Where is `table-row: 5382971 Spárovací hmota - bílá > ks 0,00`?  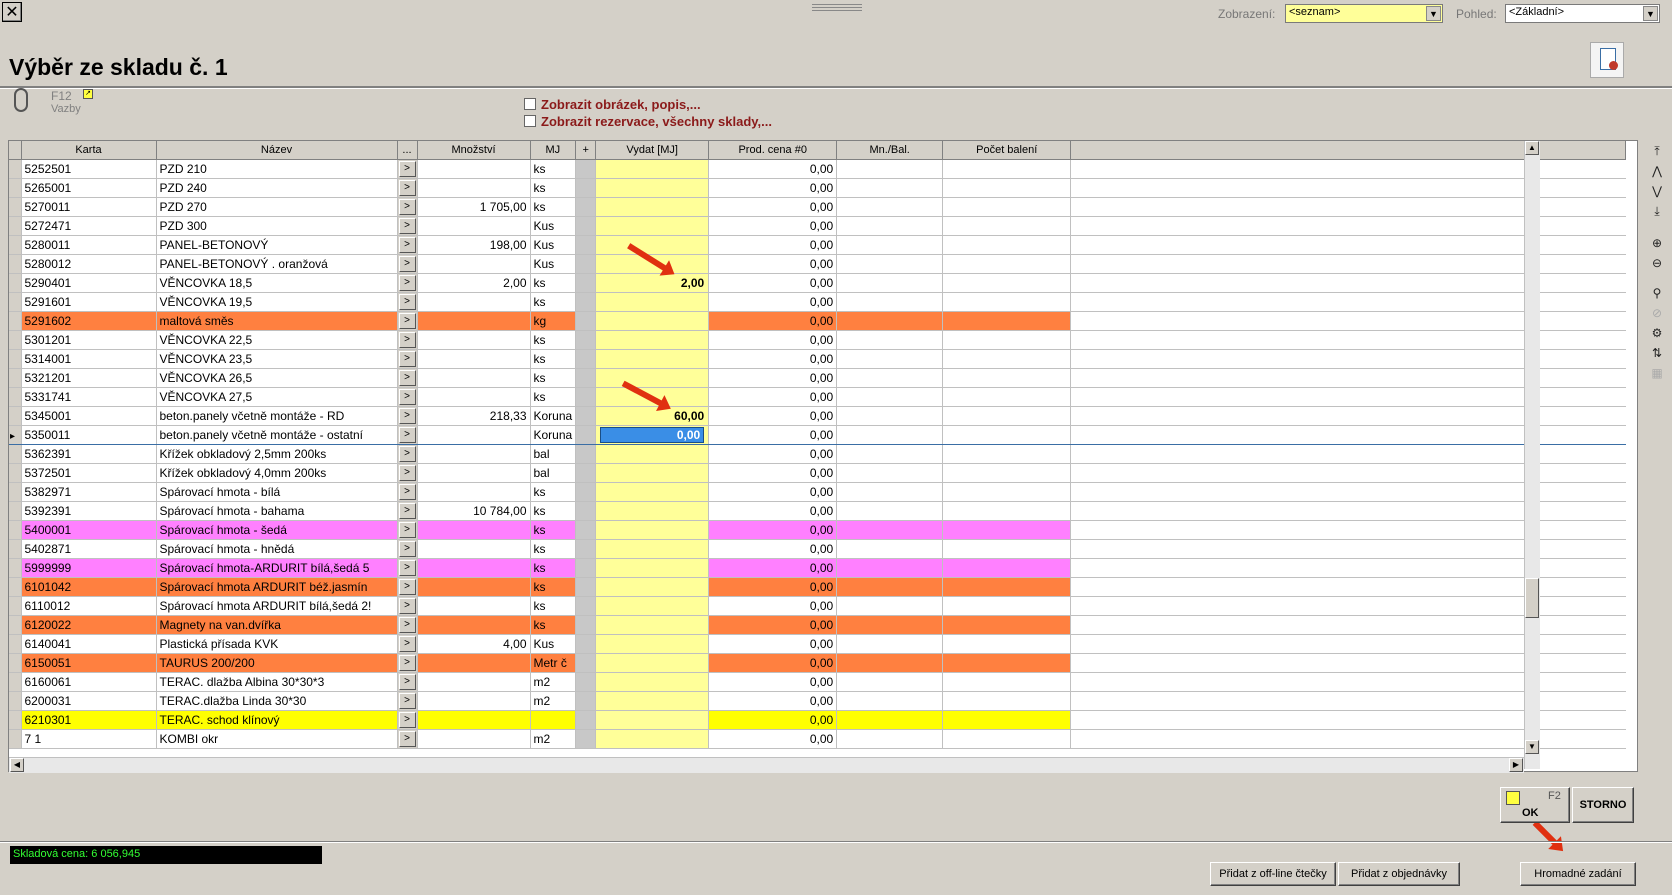
table-row: 5382971 Spárovací hmota - bílá > ks 0,00 is located at coordinates (817, 492).